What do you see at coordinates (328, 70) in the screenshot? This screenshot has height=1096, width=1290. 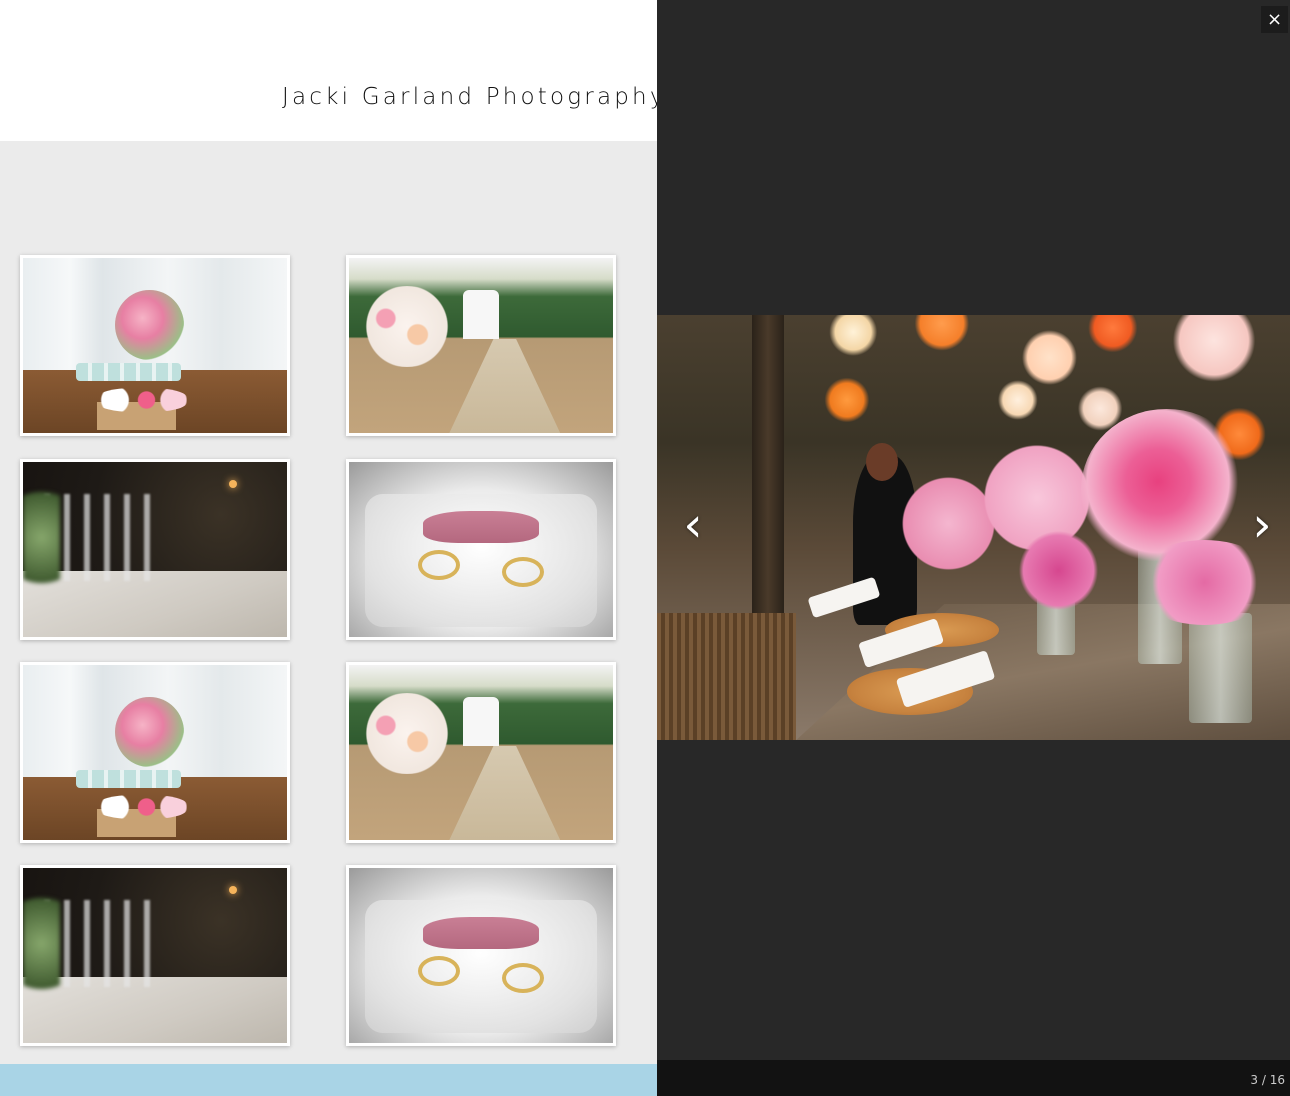 I see `site-header: Jacki Garland Photography` at bounding box center [328, 70].